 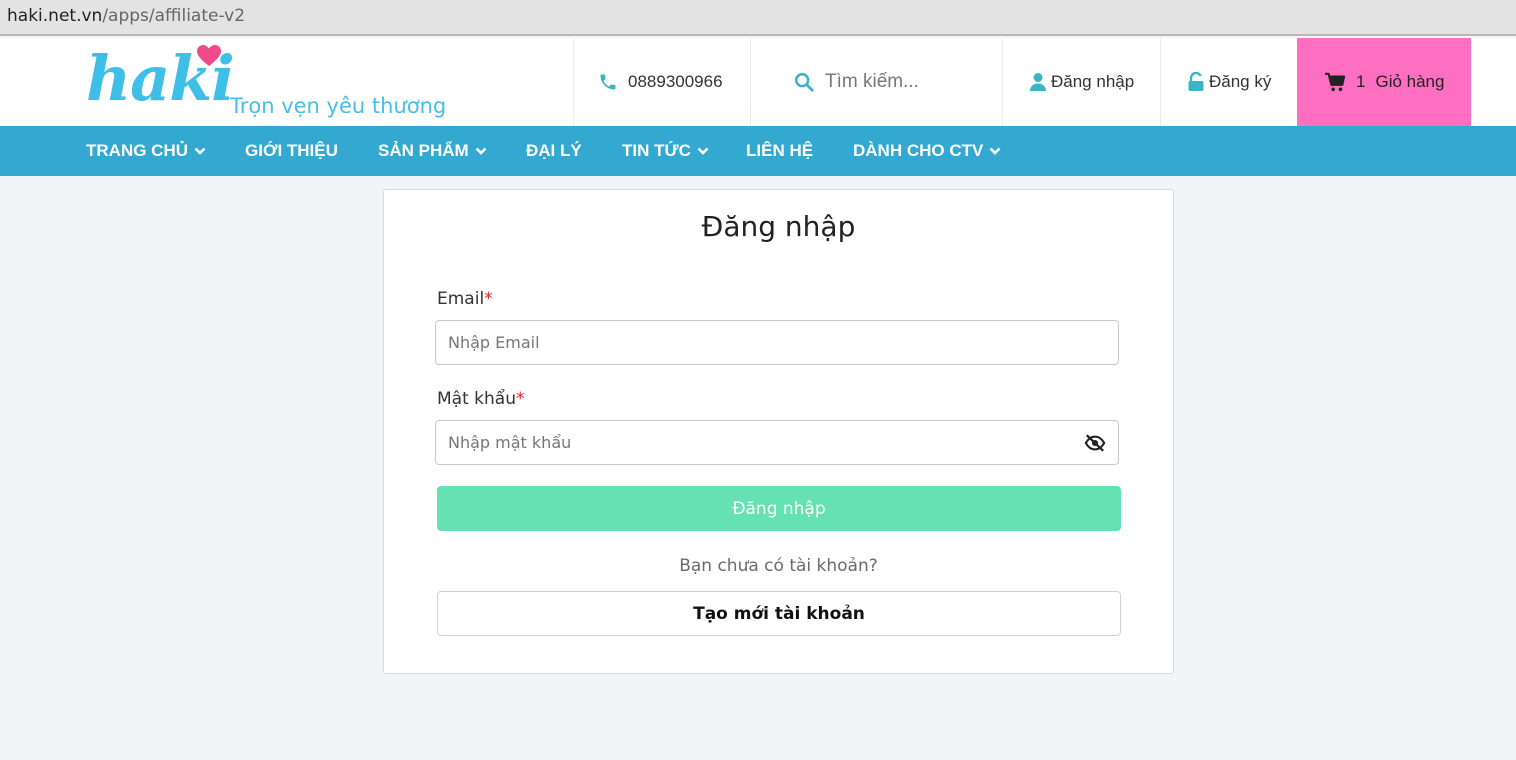 I want to click on create-account-button: Tạo mới tài khoản, so click(x=779, y=613).